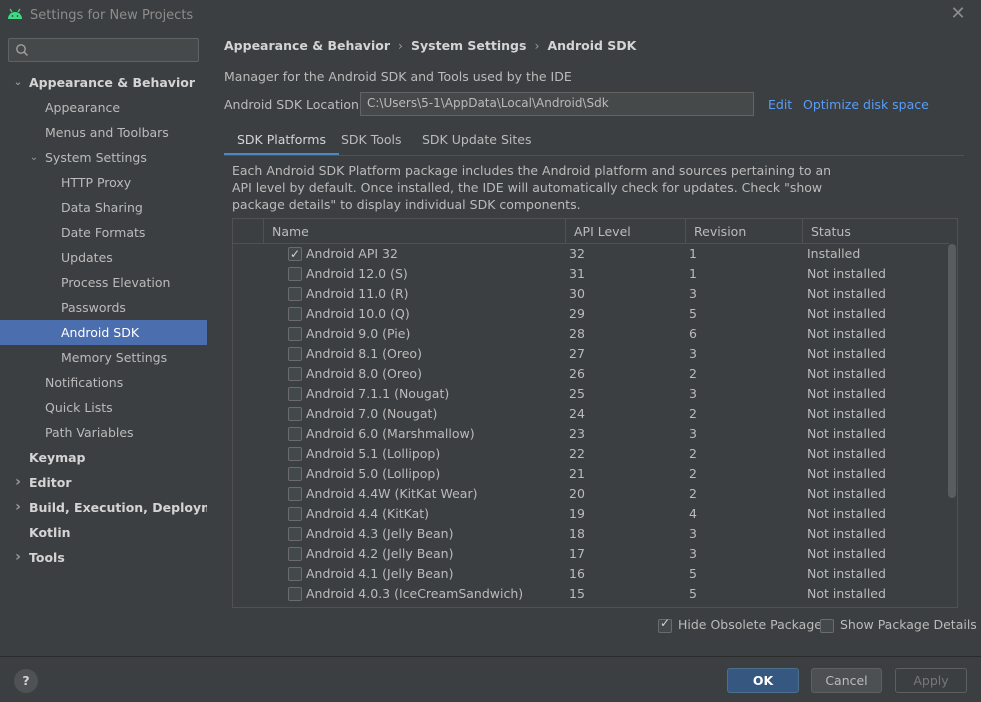 The height and width of the screenshot is (702, 981). Describe the element at coordinates (103, 457) in the screenshot. I see `sidebar-item: Keymap` at that location.